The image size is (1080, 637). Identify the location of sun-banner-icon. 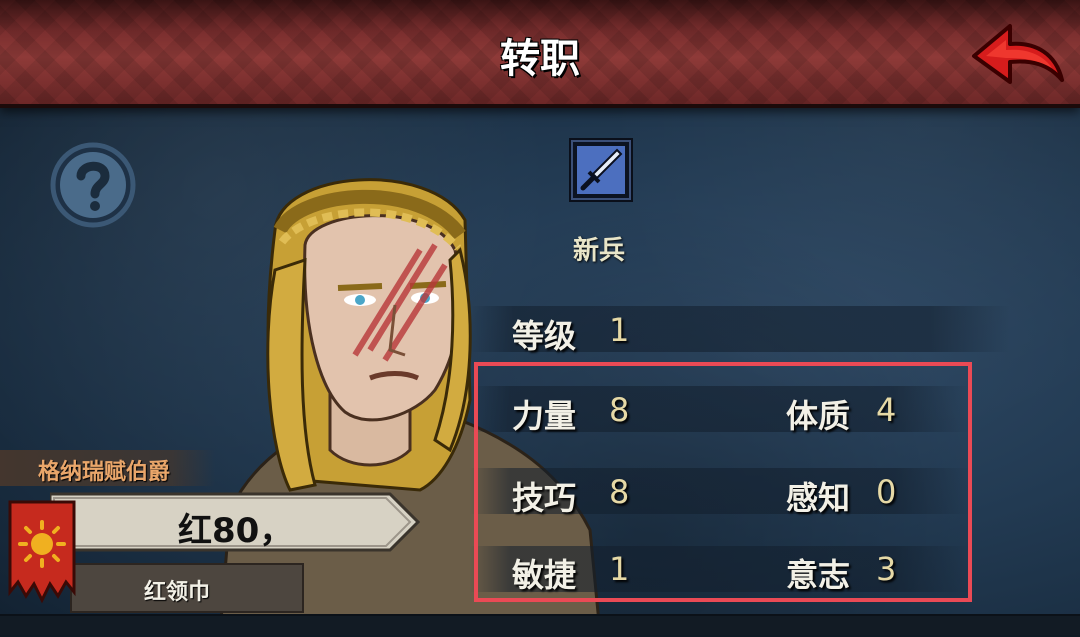
(42, 552).